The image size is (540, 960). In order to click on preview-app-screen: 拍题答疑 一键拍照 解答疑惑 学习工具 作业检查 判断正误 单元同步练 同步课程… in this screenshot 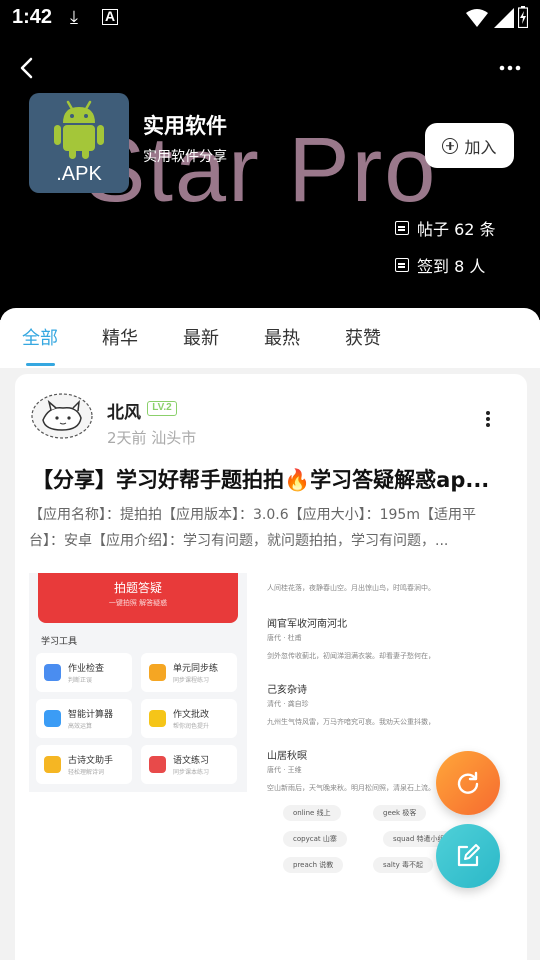, I will do `click(138, 682)`.